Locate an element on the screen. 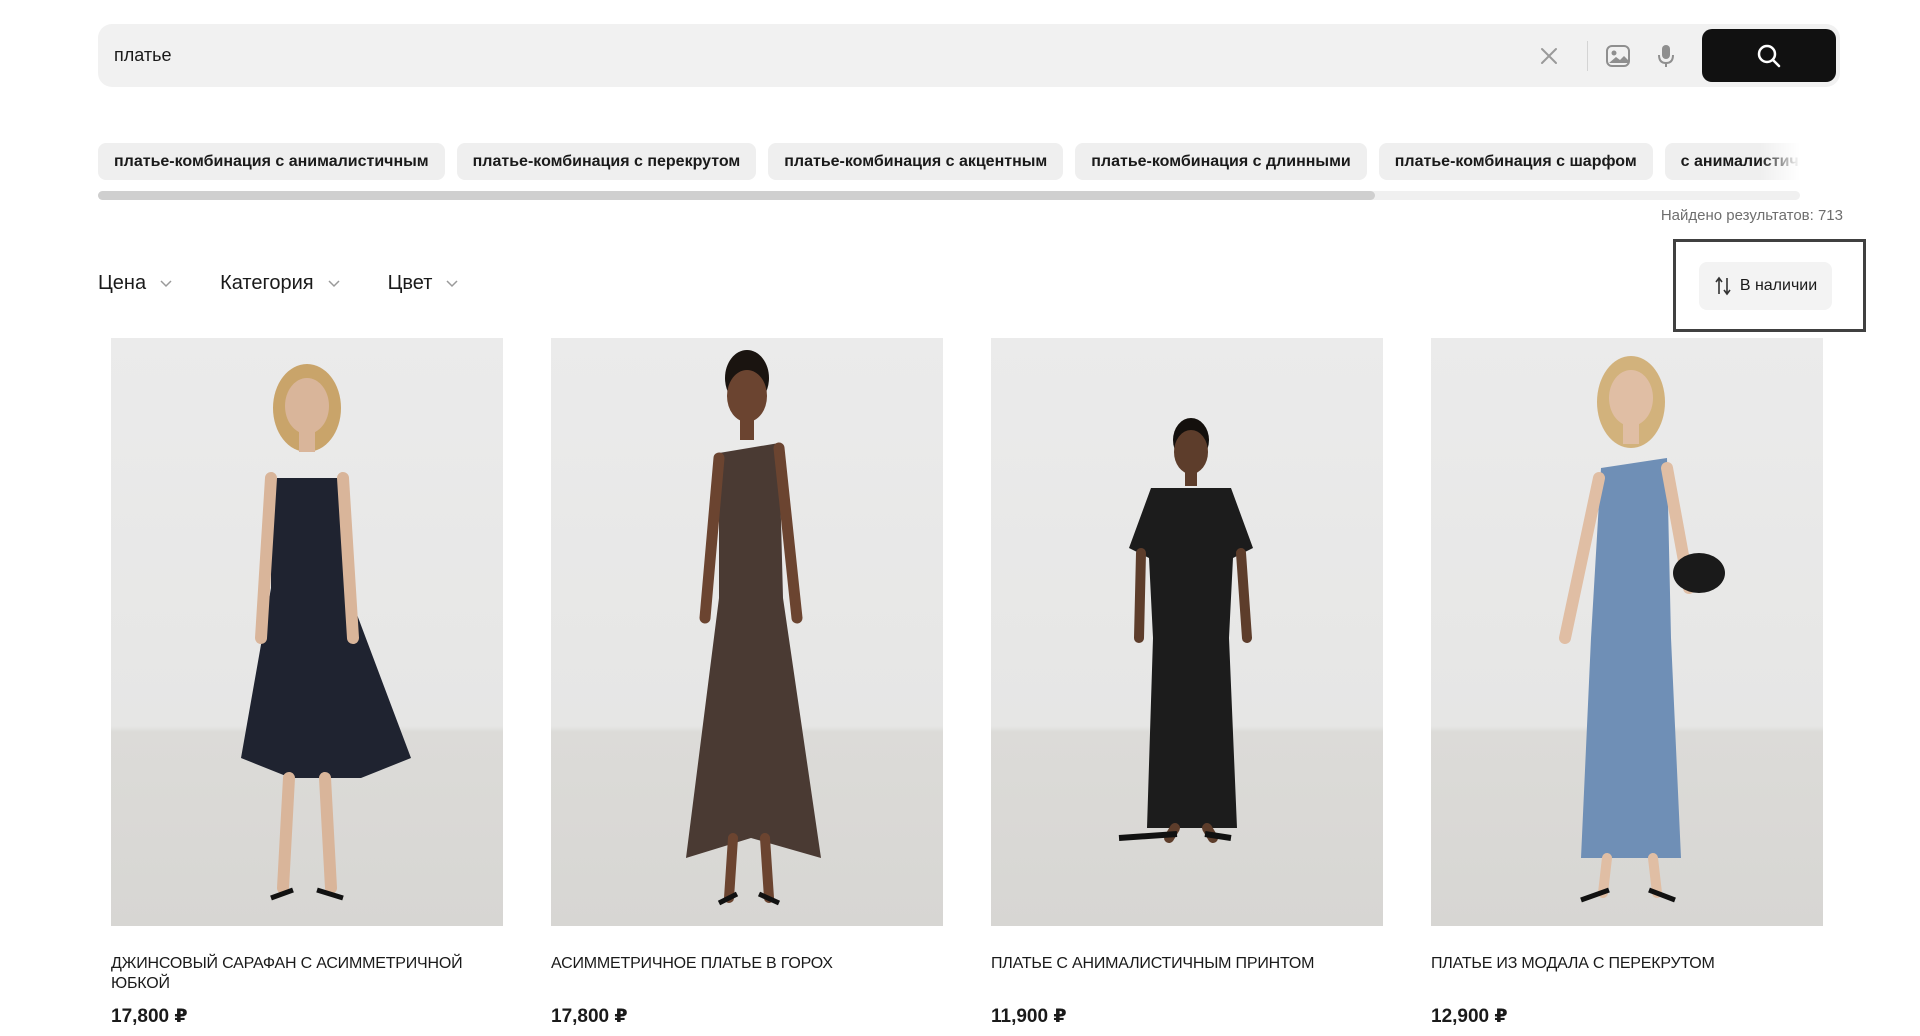 The height and width of the screenshot is (1036, 1920). product-title: ПЛАТЬЕ С АНИМАЛИСТИЧНЫМ ПРИНТОМ is located at coordinates (1176, 964).